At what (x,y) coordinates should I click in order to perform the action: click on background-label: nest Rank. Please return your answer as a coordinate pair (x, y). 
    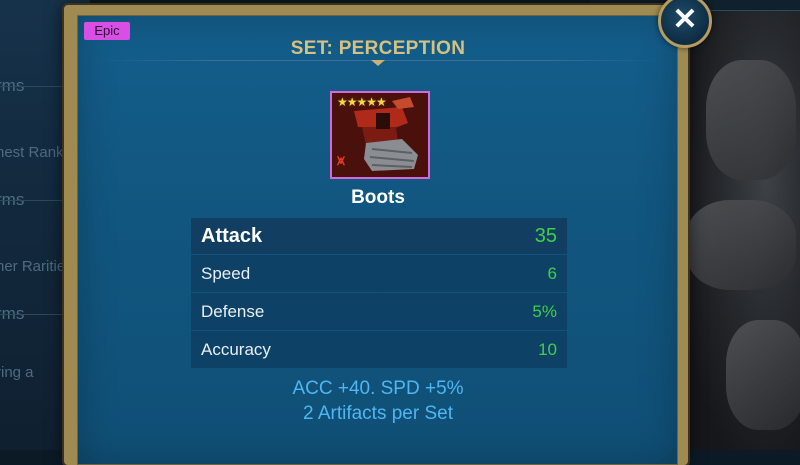
    Looking at the image, I should click on (32, 152).